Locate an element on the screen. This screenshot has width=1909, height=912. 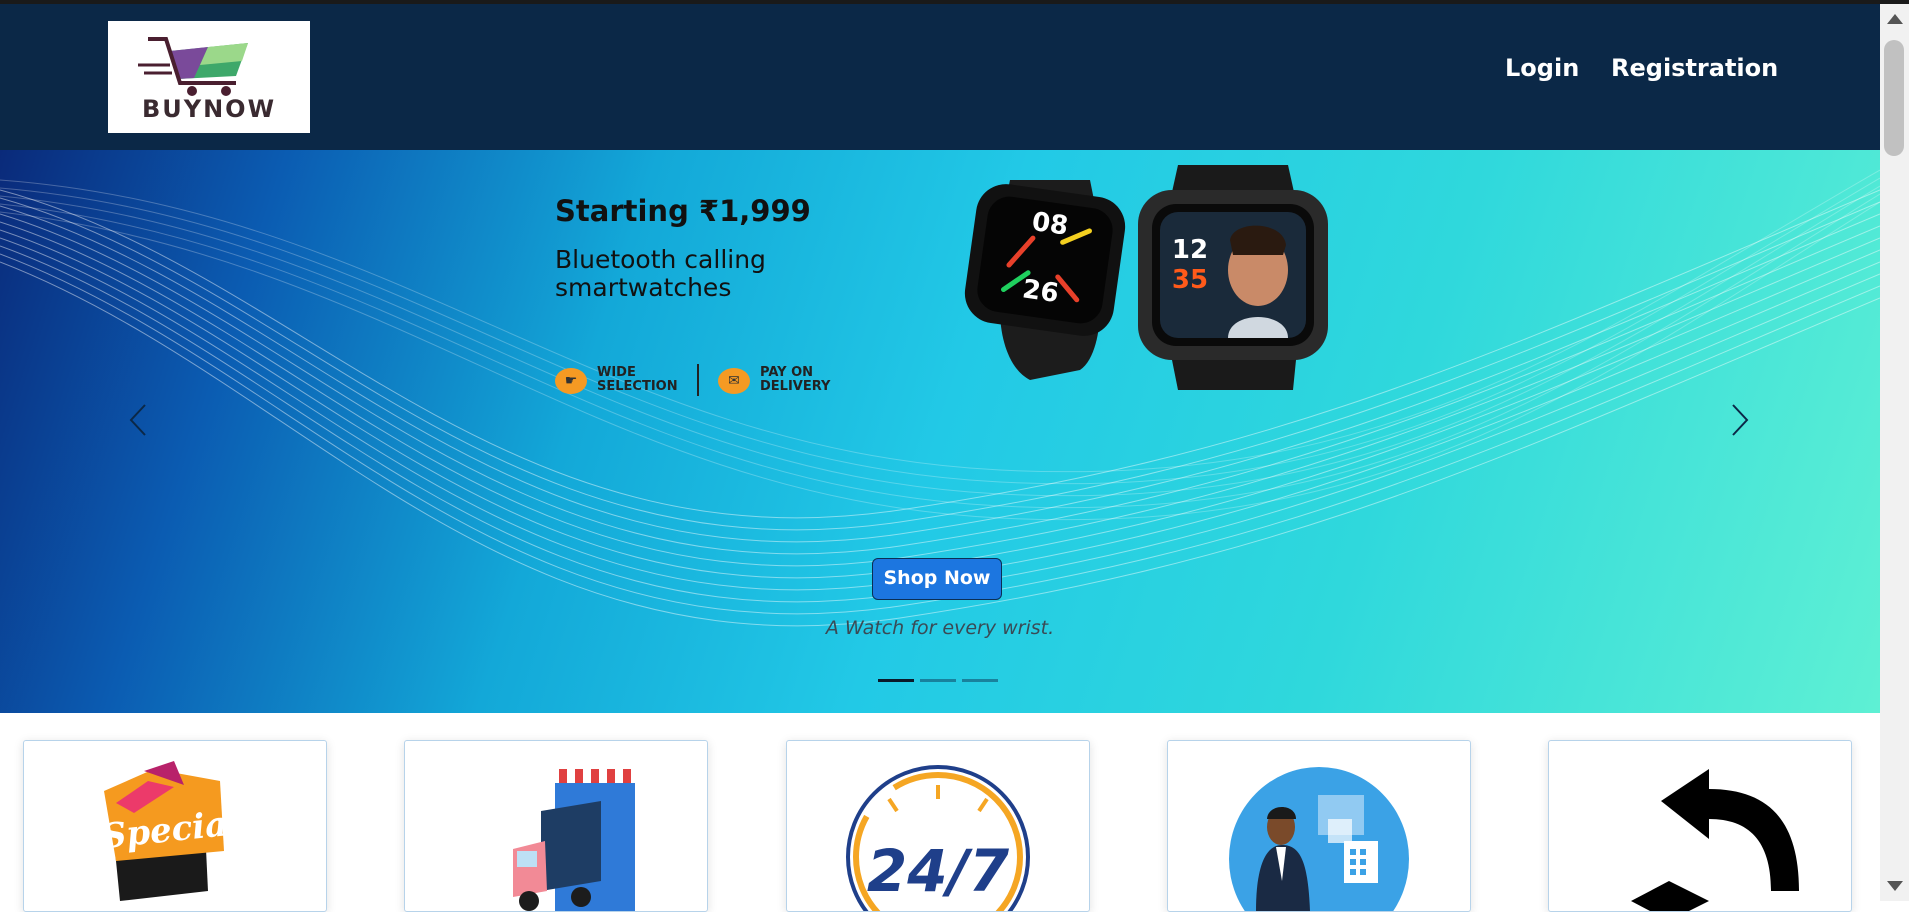
chevron-left-icon is located at coordinates (137, 420).